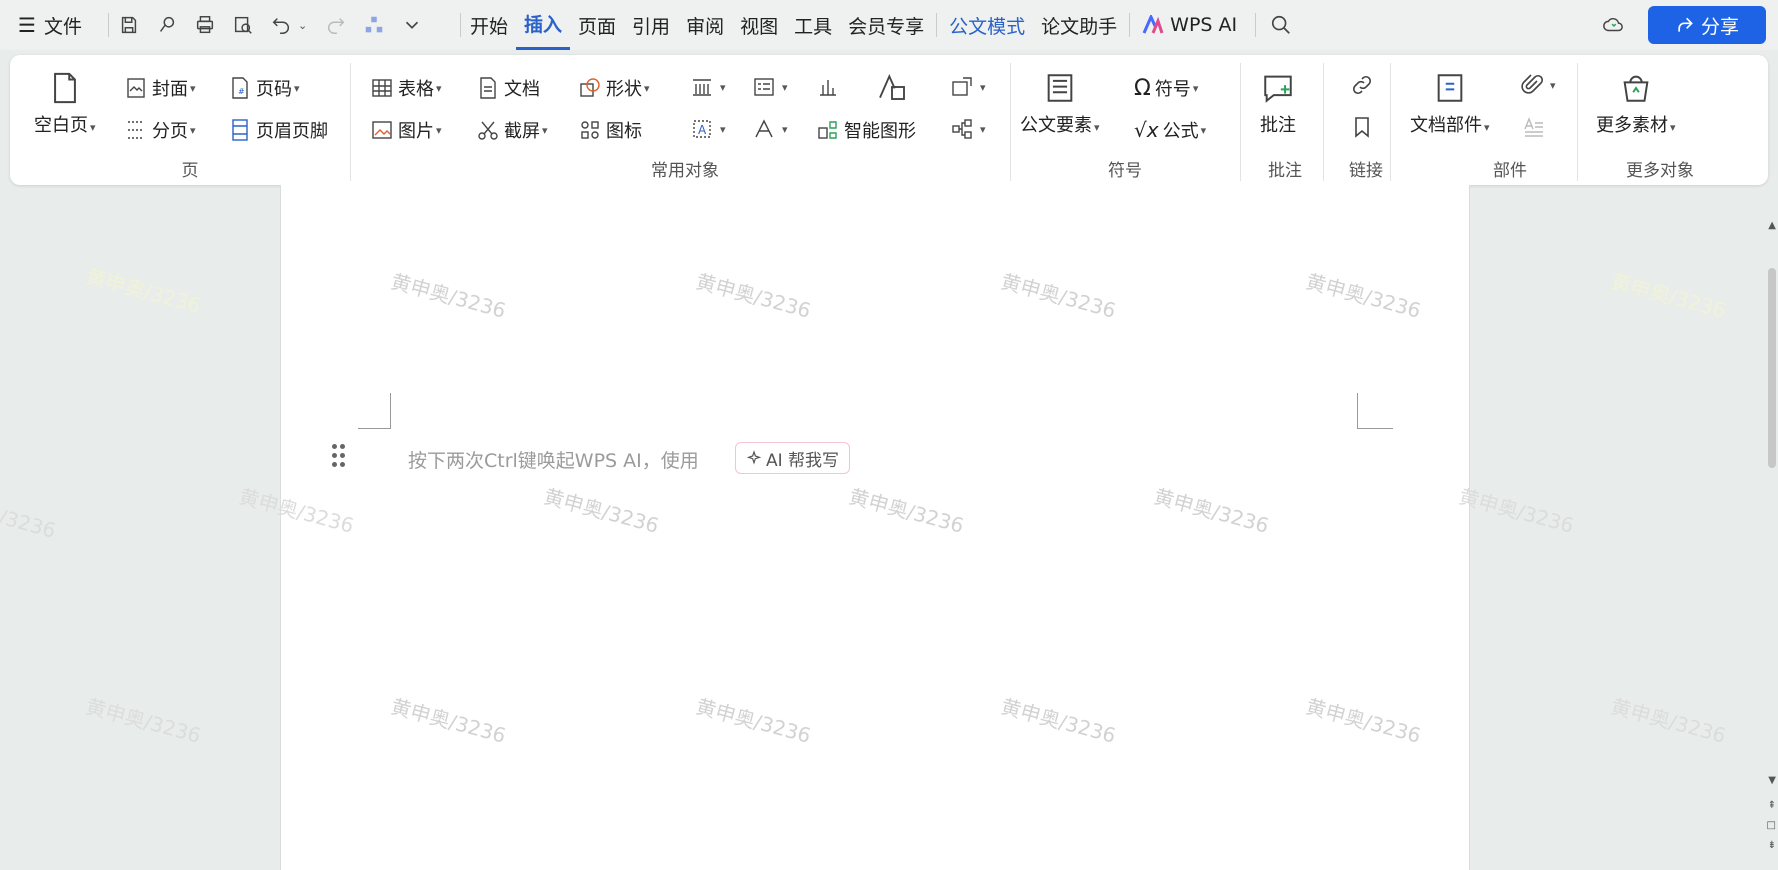 This screenshot has width=1778, height=870. I want to click on object-icon, so click(892, 87).